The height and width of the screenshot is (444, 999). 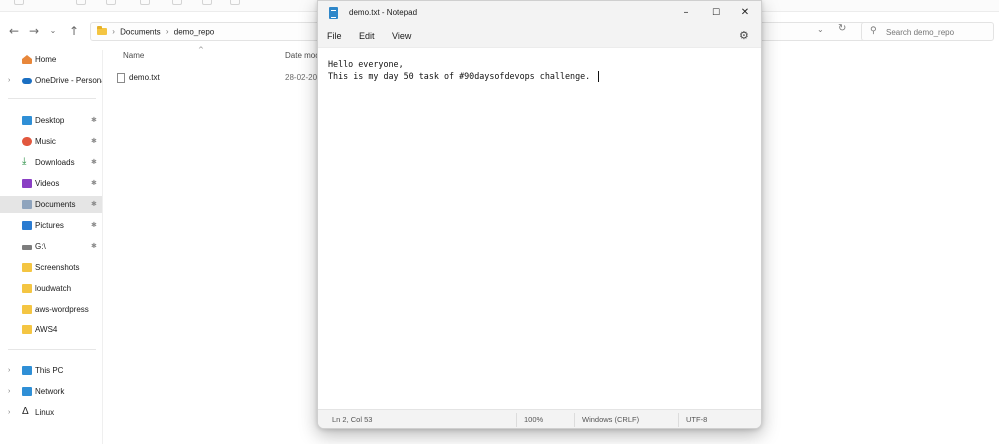 I want to click on sidebar-item-label: G:\, so click(x=40, y=246).